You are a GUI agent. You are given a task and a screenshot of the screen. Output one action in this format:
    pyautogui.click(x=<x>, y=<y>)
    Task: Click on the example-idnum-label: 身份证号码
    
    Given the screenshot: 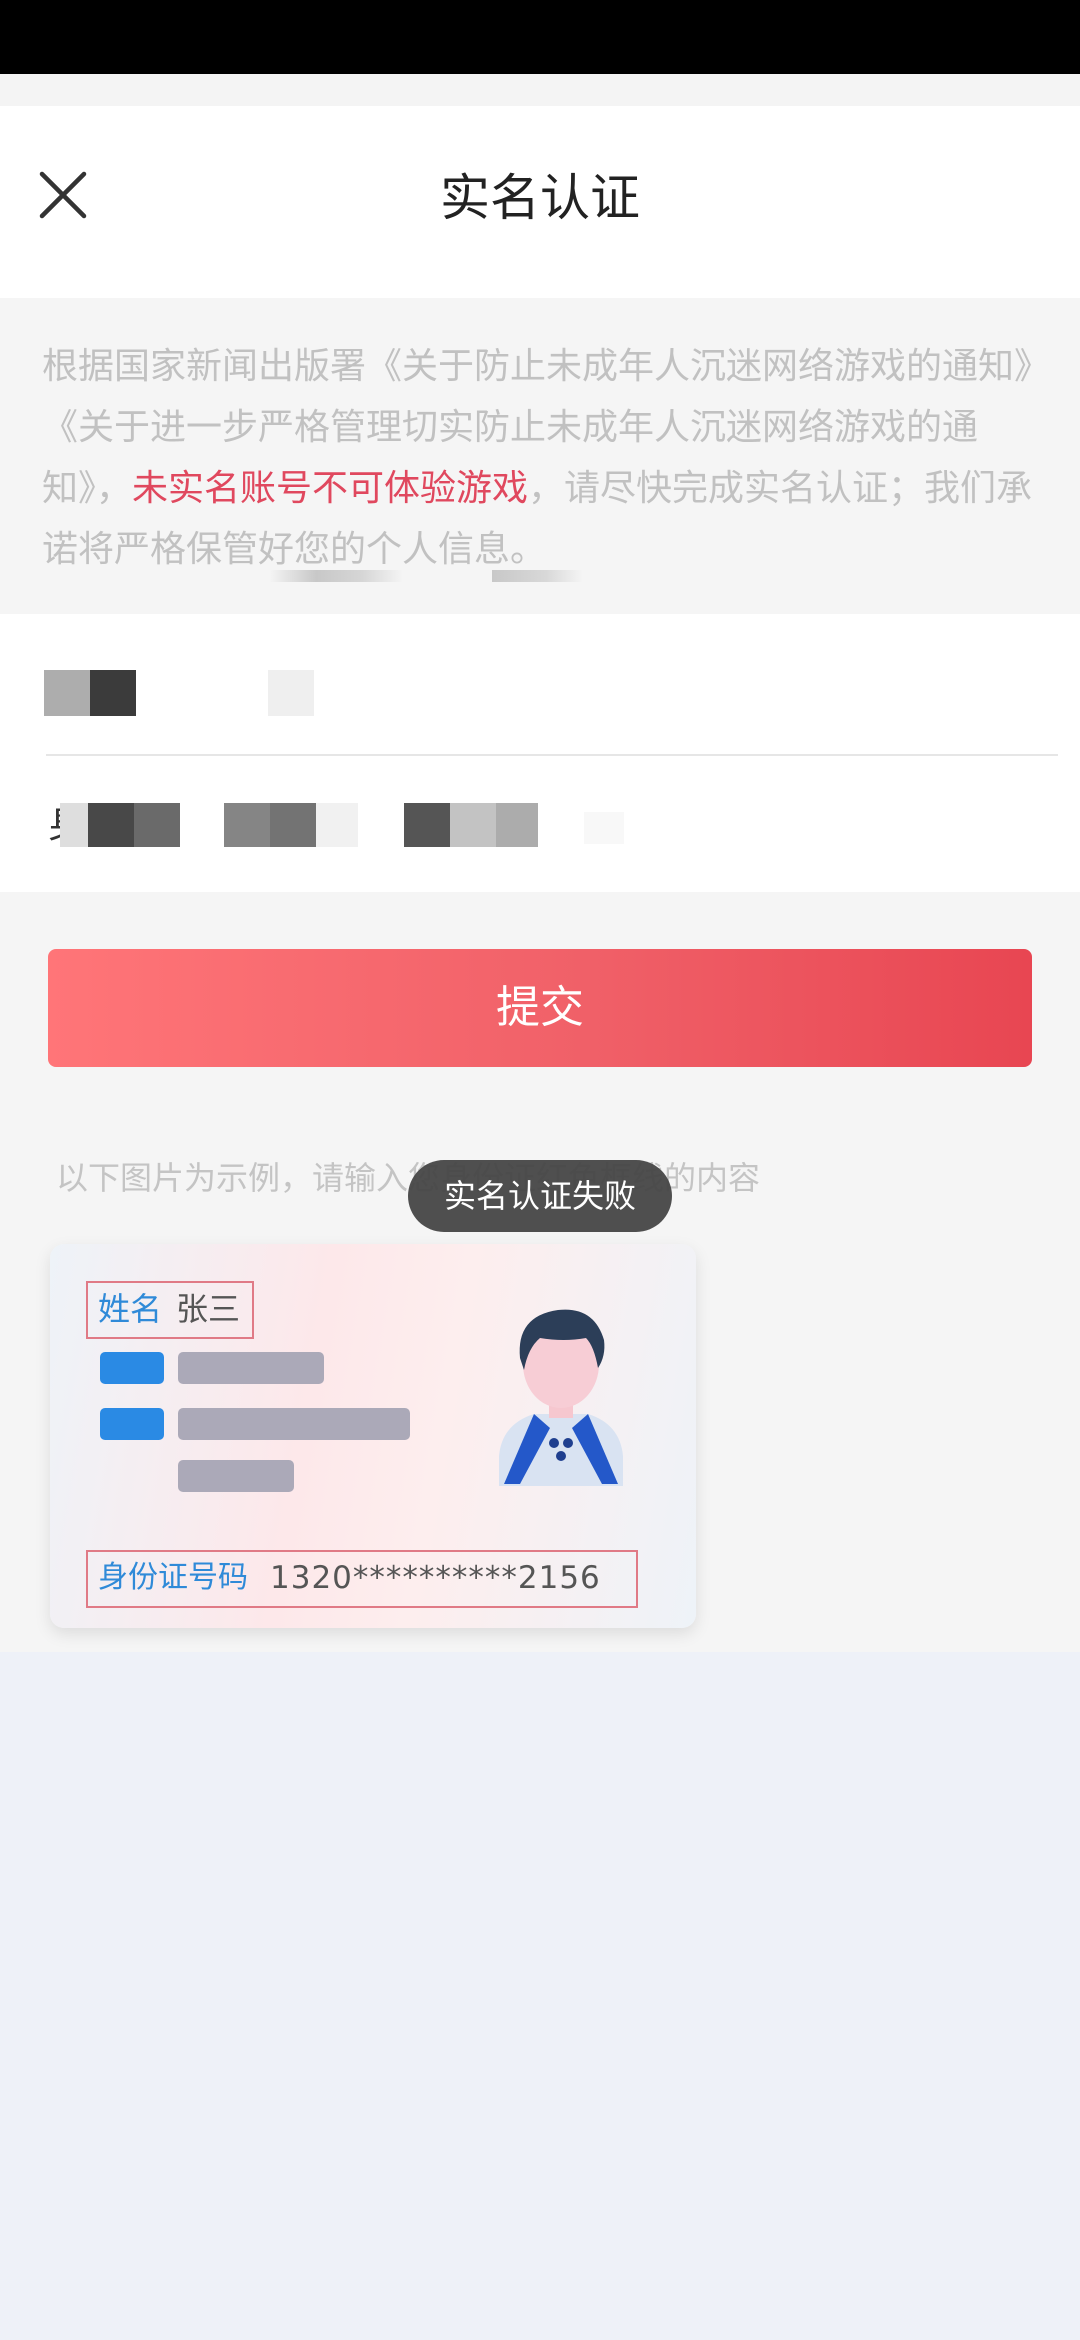 What is the action you would take?
    pyautogui.click(x=173, y=1577)
    